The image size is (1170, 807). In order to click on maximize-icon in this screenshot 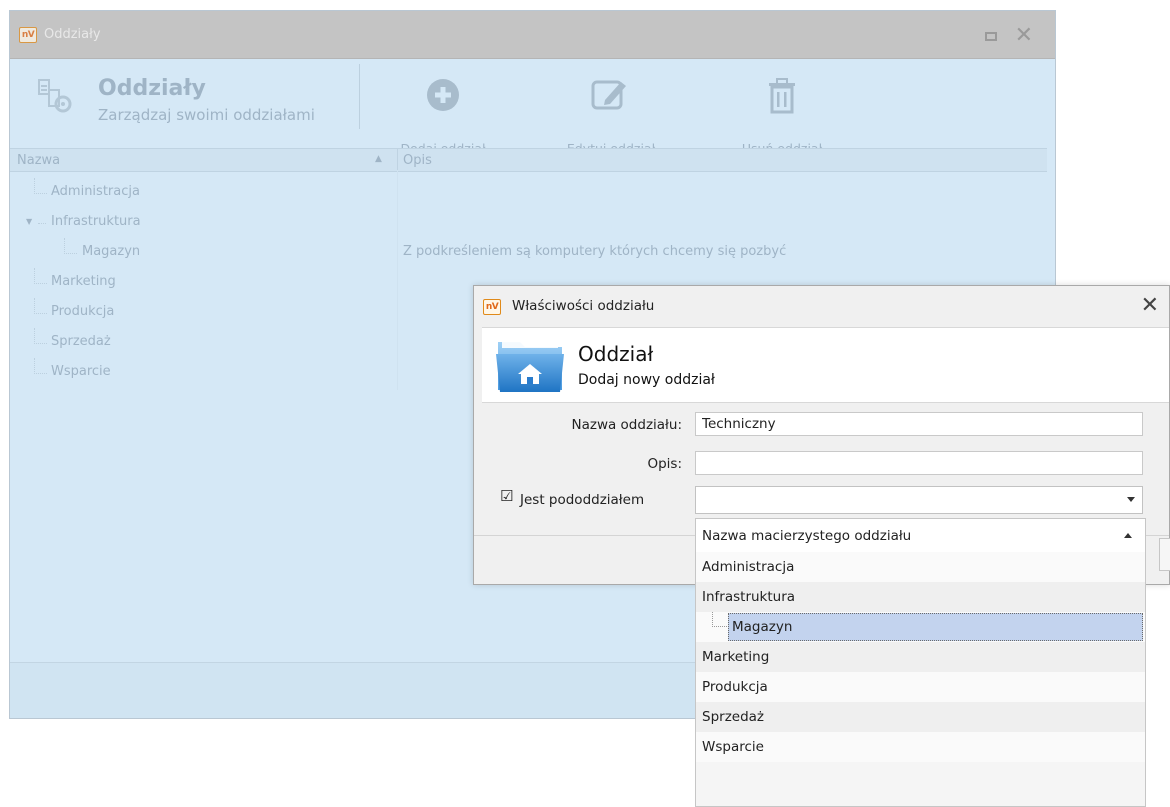, I will do `click(991, 36)`.